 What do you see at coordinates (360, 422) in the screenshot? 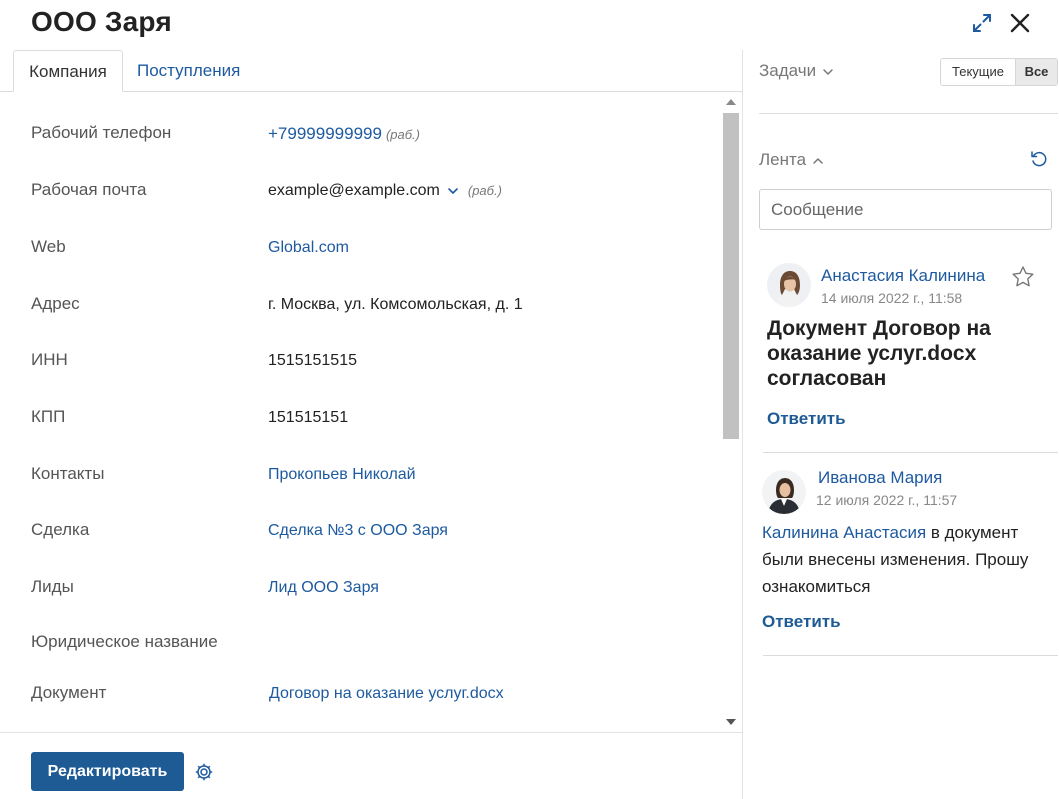
I see `field-row-kpp: КПП 151515151` at bounding box center [360, 422].